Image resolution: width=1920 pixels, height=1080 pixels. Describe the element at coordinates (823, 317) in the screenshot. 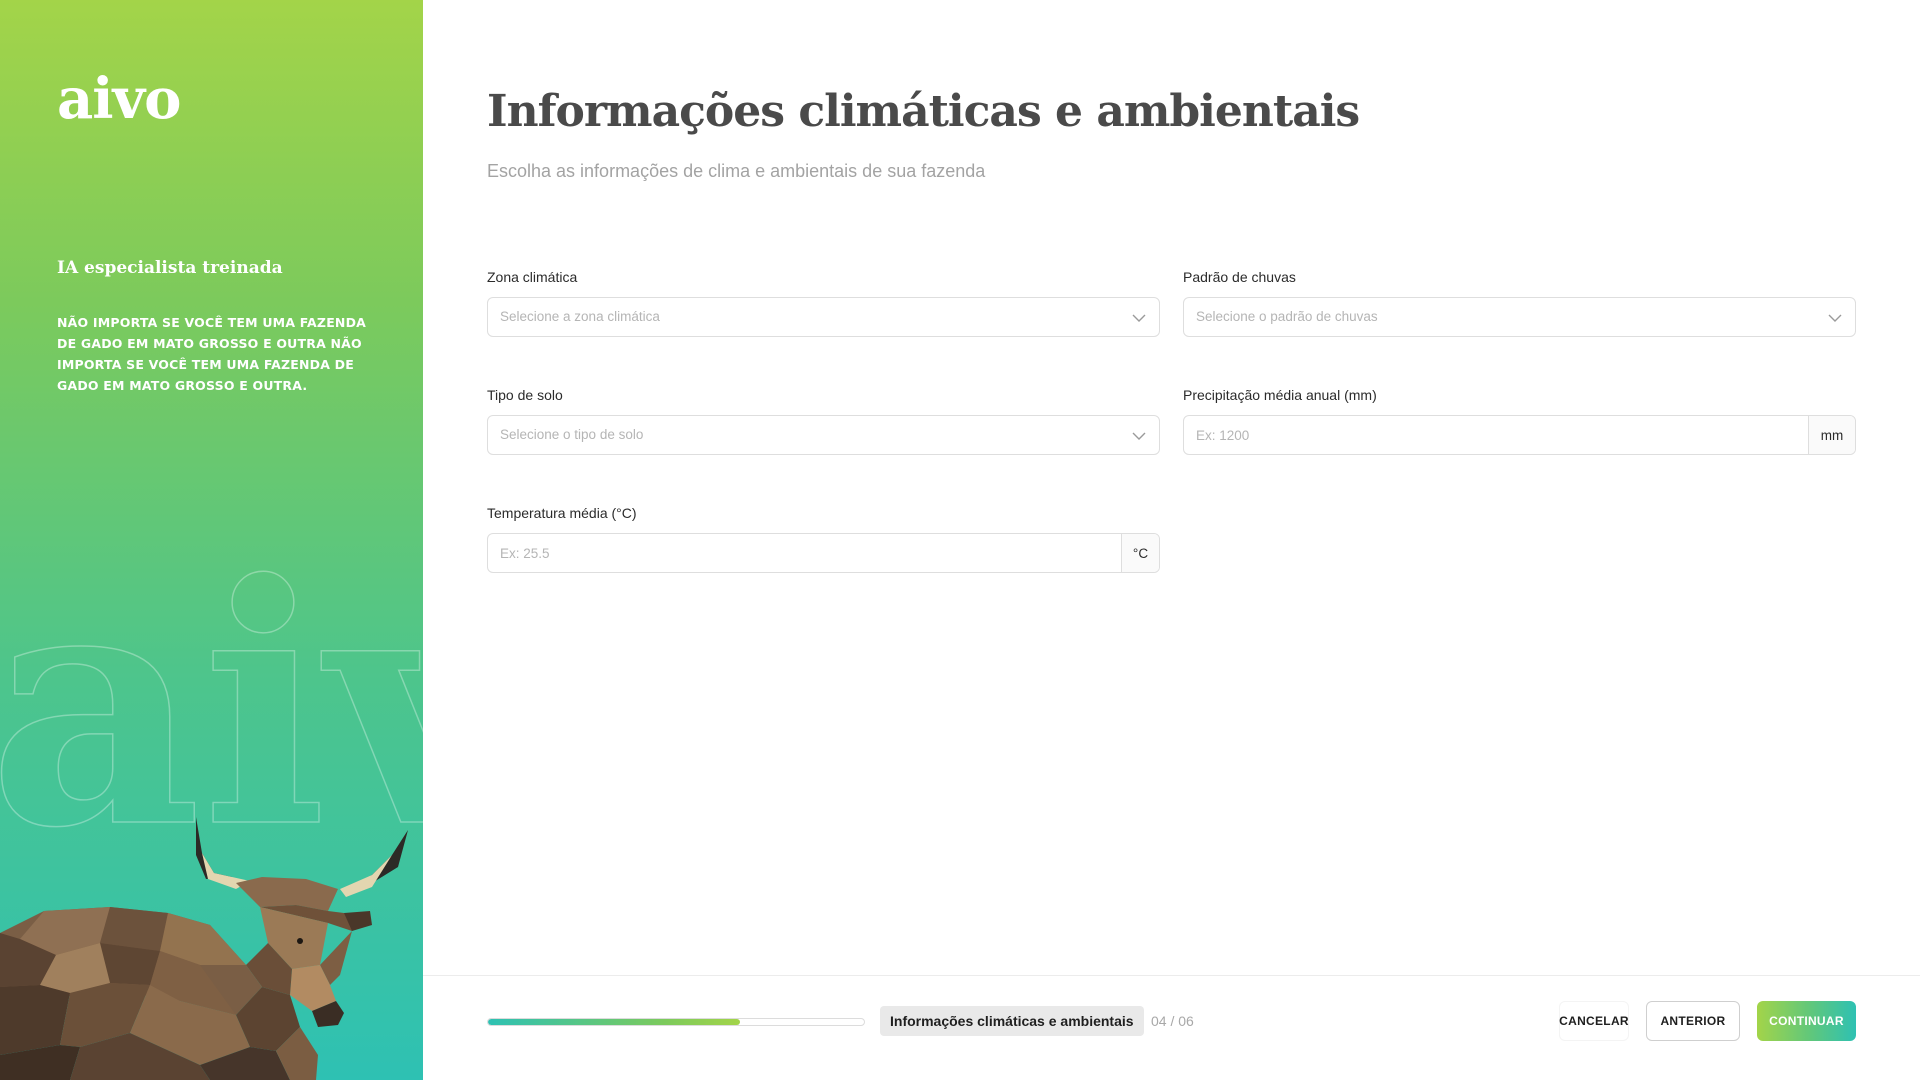

I see `climate-zone-select: Selecione a zona climática` at that location.